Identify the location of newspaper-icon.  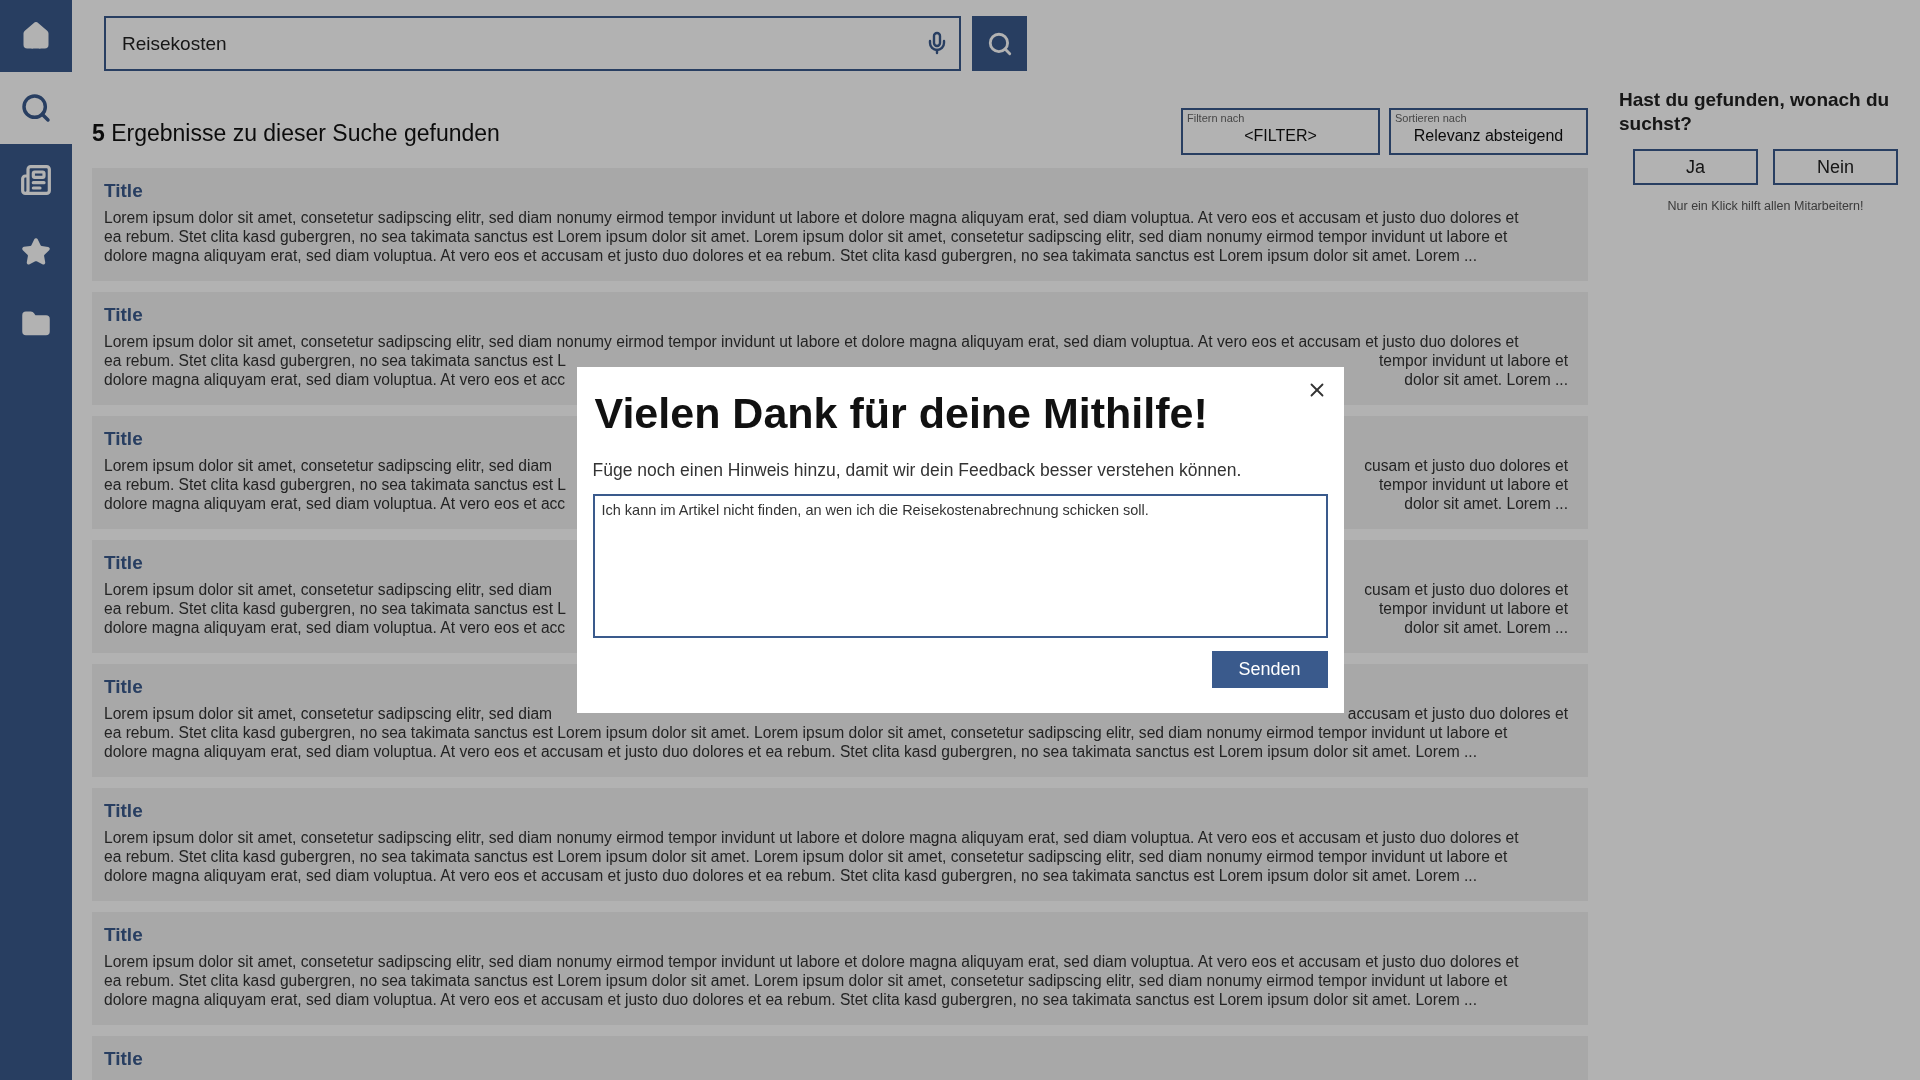
(36, 180).